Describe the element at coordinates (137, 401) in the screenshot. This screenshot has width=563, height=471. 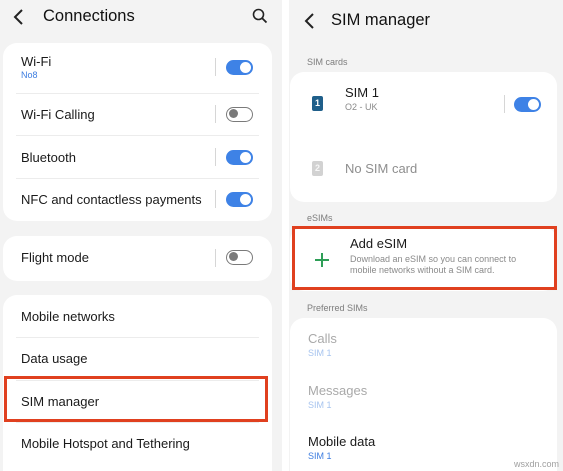
I see `settings-row-sim-manager: SIM manager` at that location.